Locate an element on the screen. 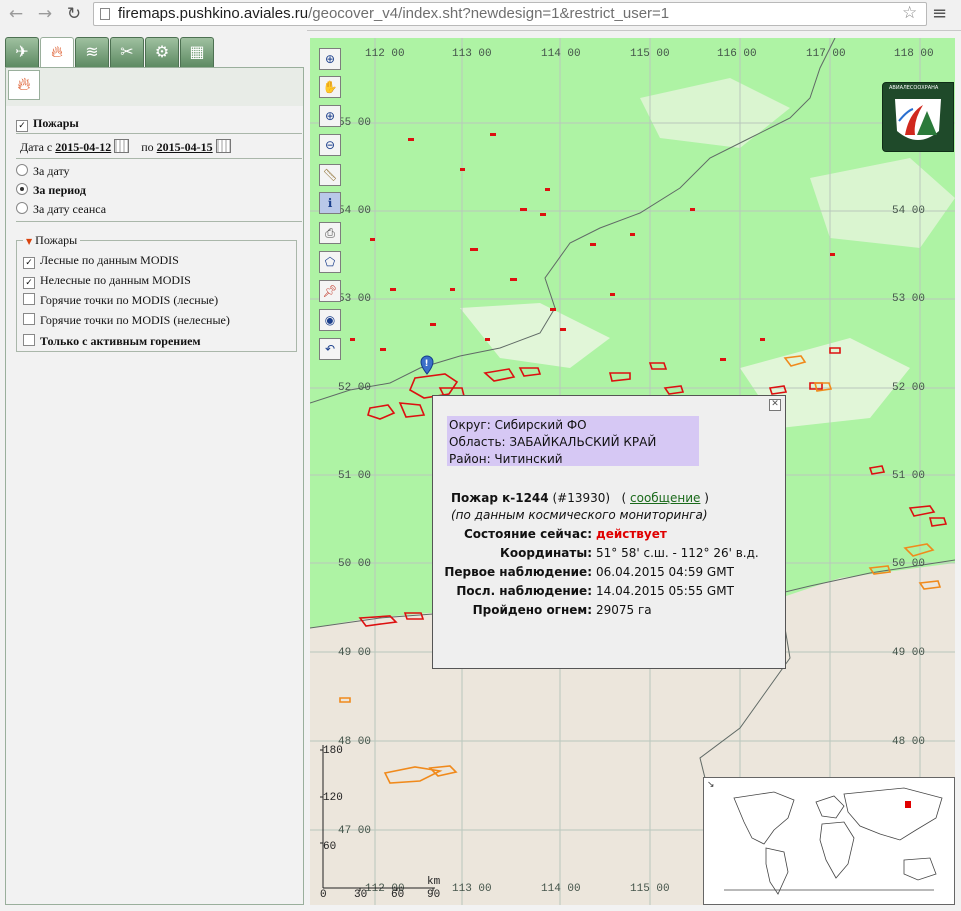 The image size is (961, 911). subtab-fires: 🔥︎ is located at coordinates (24, 85).